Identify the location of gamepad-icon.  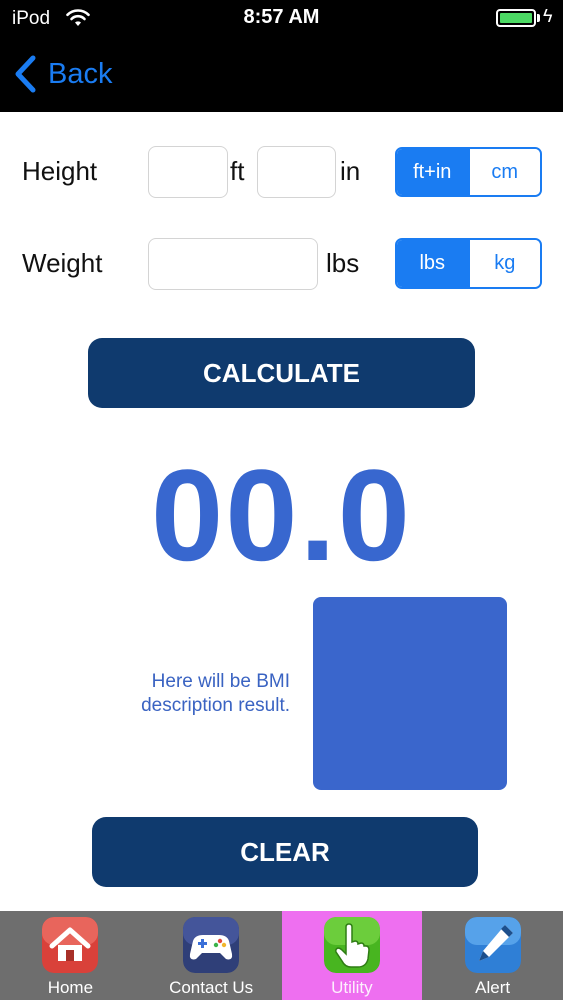
(211, 945).